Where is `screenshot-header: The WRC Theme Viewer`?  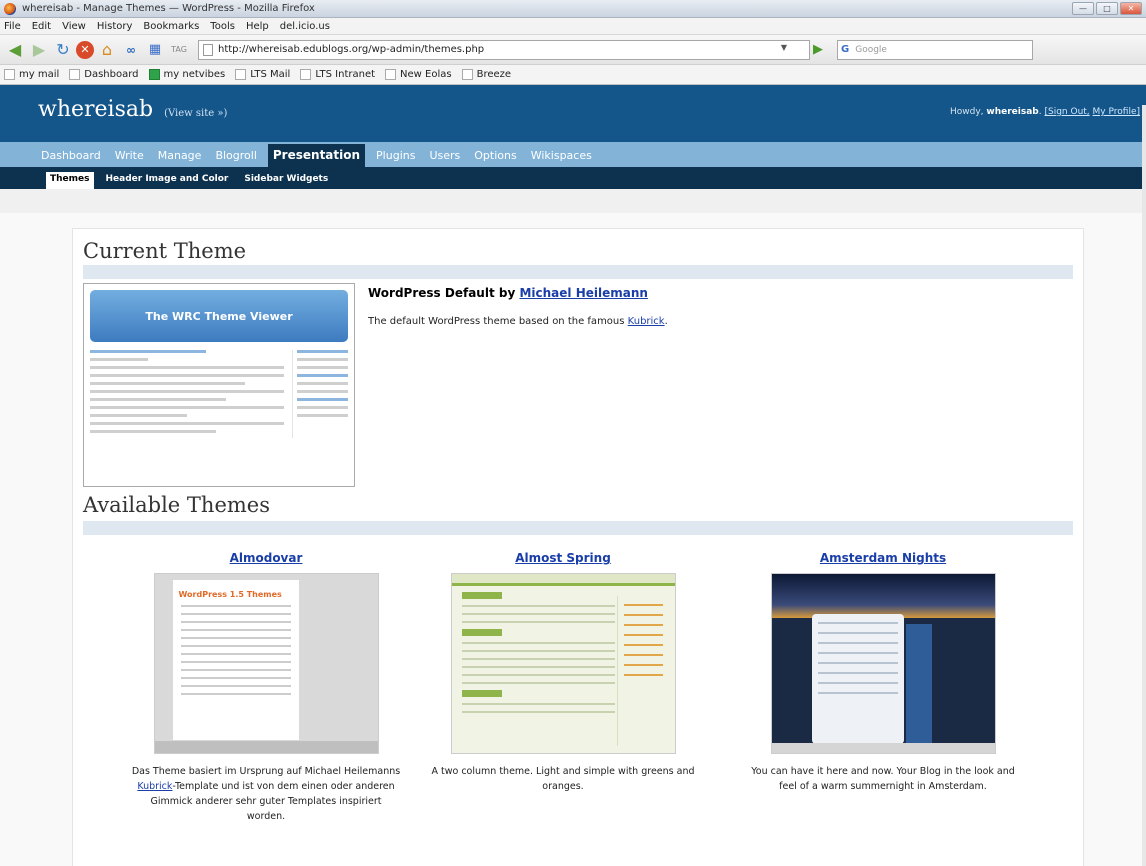
screenshot-header: The WRC Theme Viewer is located at coordinates (219, 316).